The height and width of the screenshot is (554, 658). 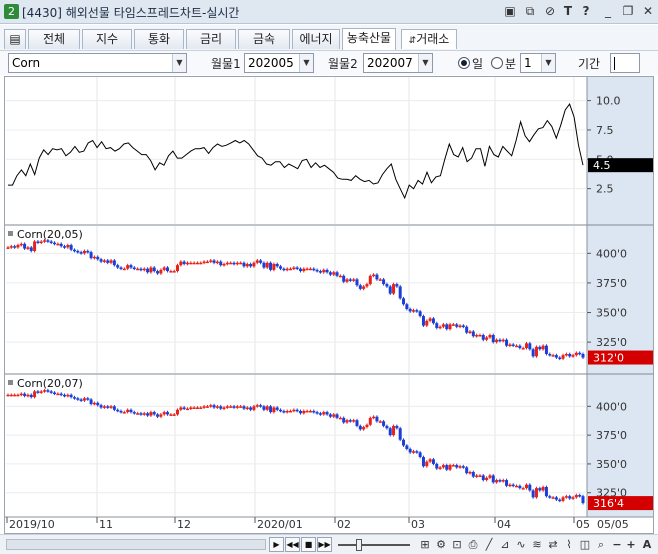 I want to click on product-select: Corn ▼, so click(x=97, y=63).